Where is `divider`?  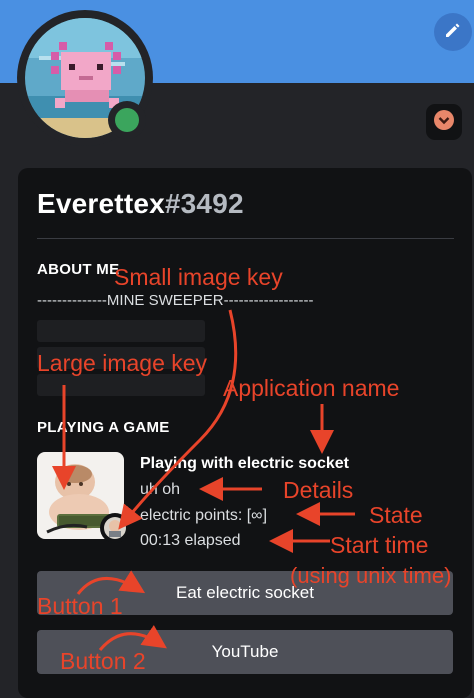
divider is located at coordinates (245, 238).